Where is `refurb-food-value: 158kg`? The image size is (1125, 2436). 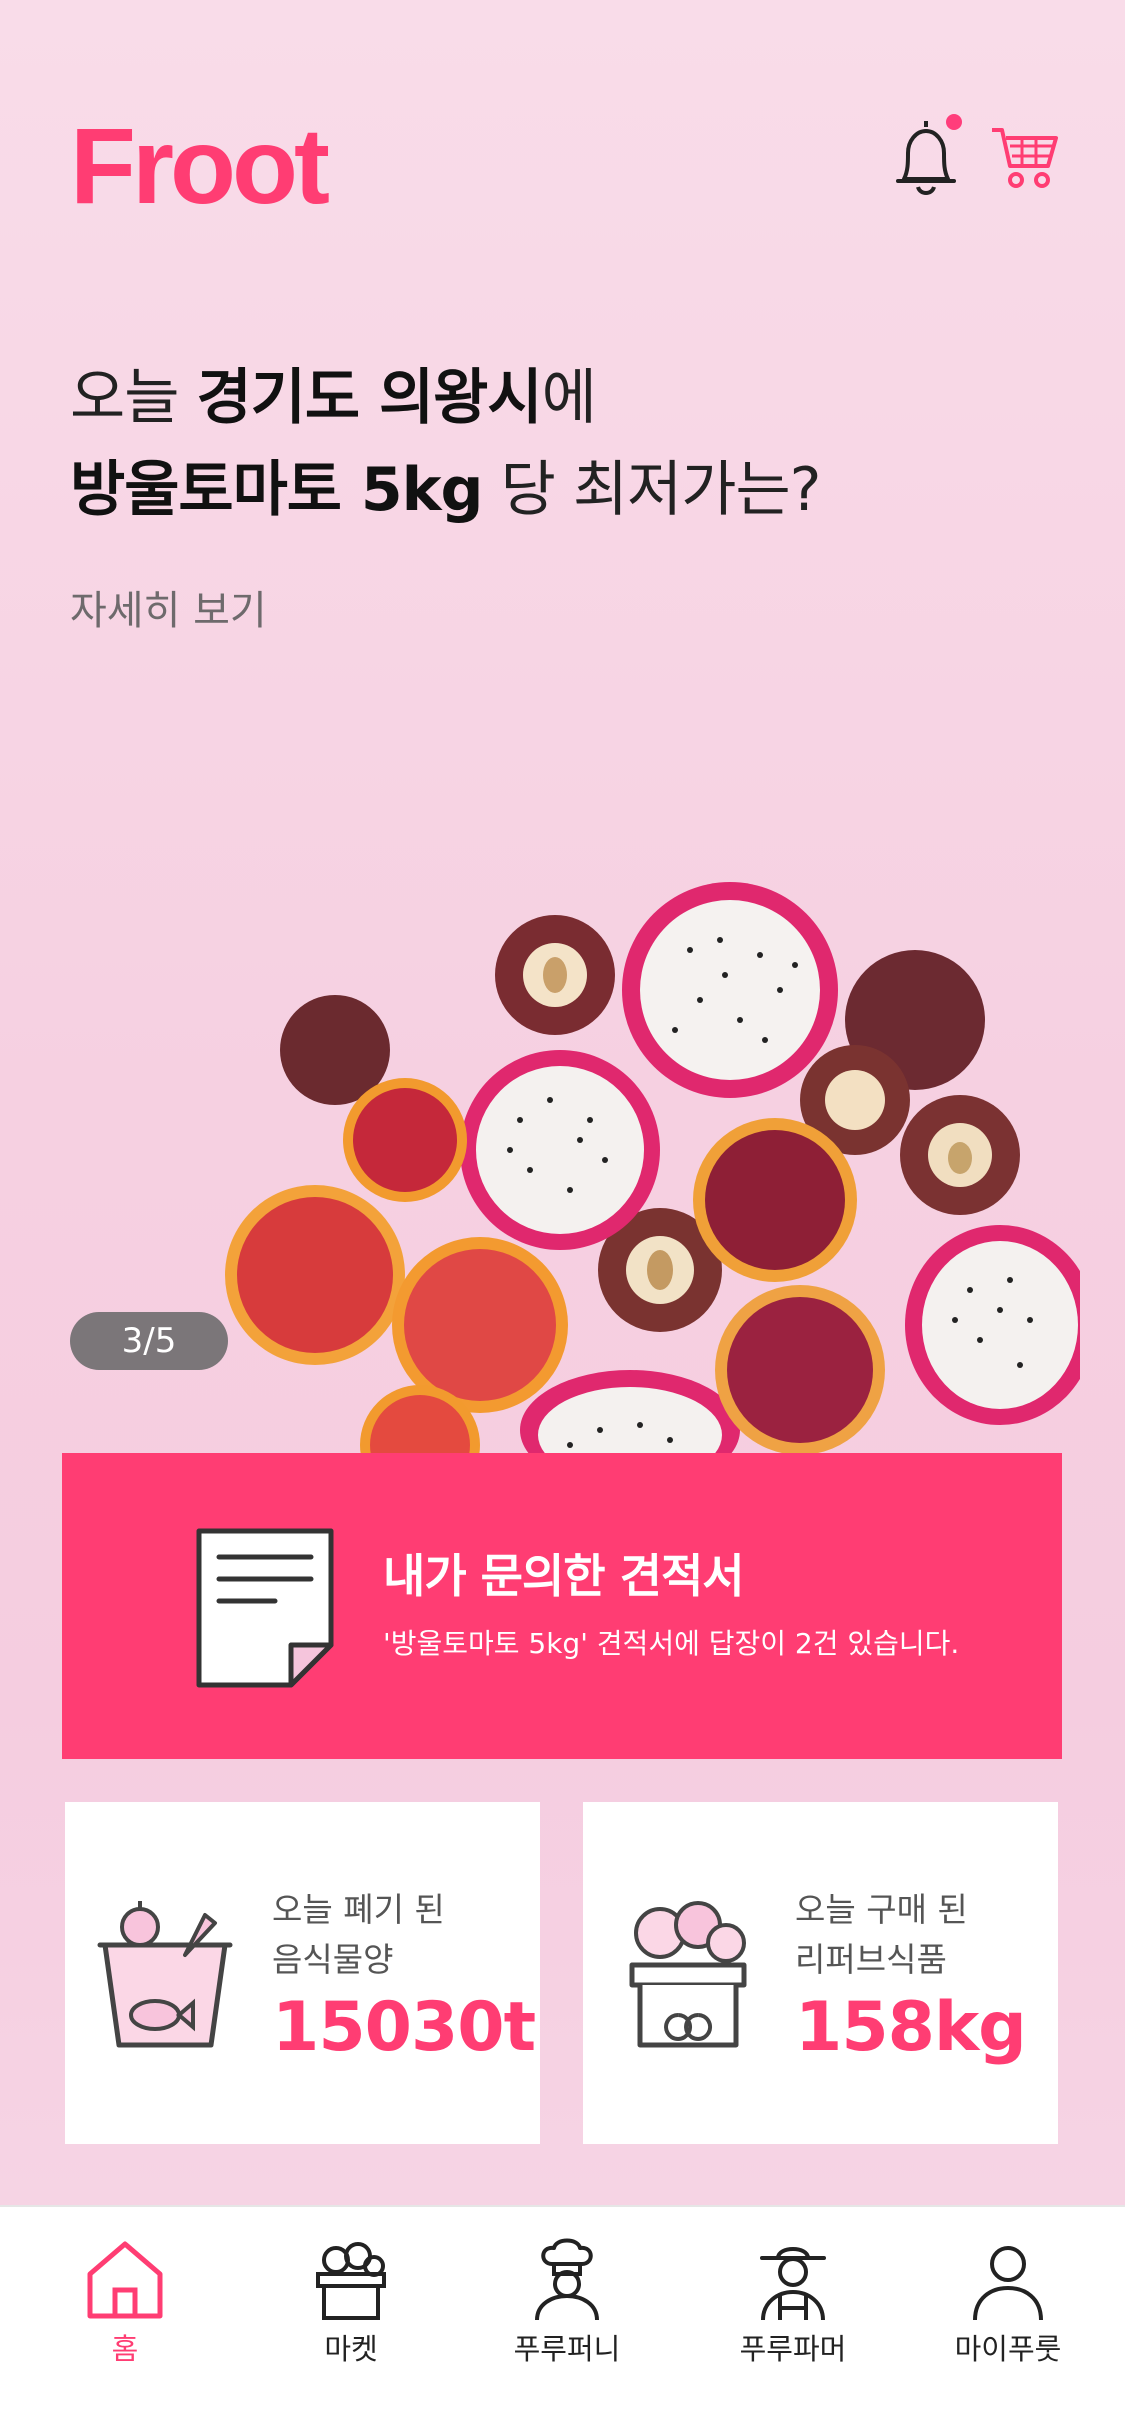
refurb-food-value: 158kg is located at coordinates (911, 2027).